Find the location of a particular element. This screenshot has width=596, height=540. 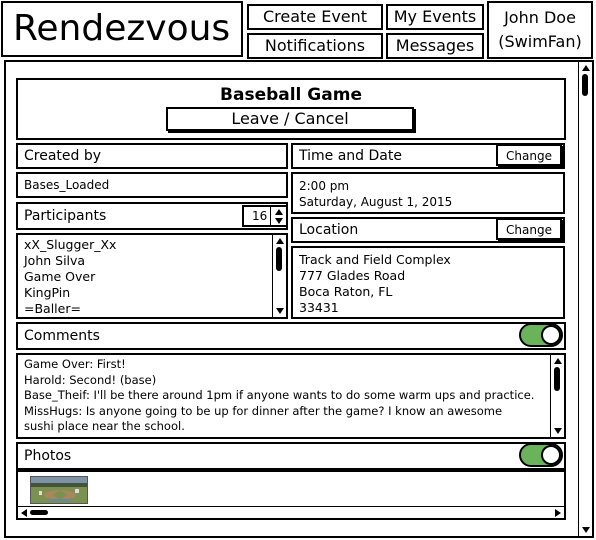

time-value: 2:00 pm is located at coordinates (324, 186).